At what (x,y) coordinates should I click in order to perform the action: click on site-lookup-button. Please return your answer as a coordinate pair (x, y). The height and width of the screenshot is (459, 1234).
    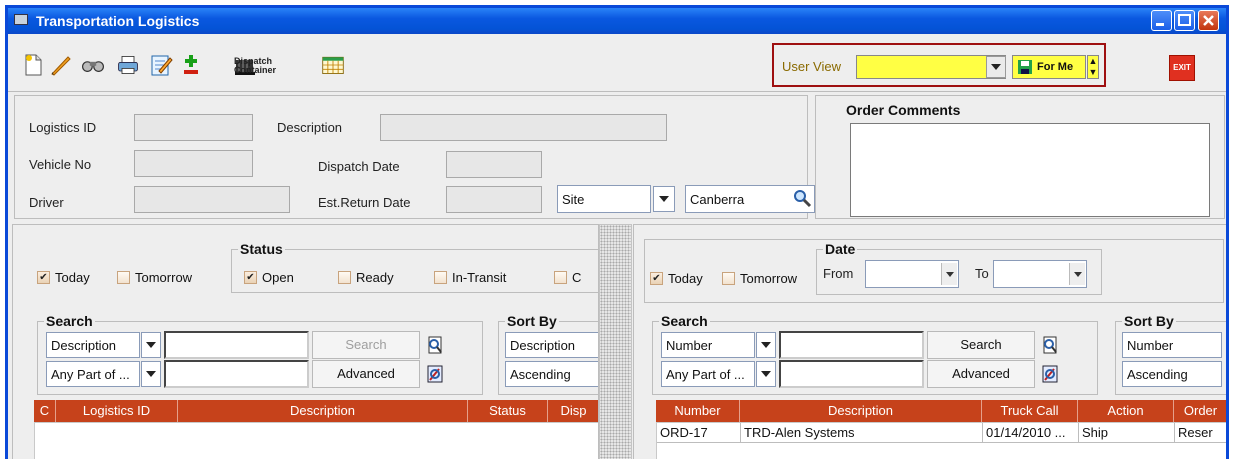
    Looking at the image, I should click on (802, 199).